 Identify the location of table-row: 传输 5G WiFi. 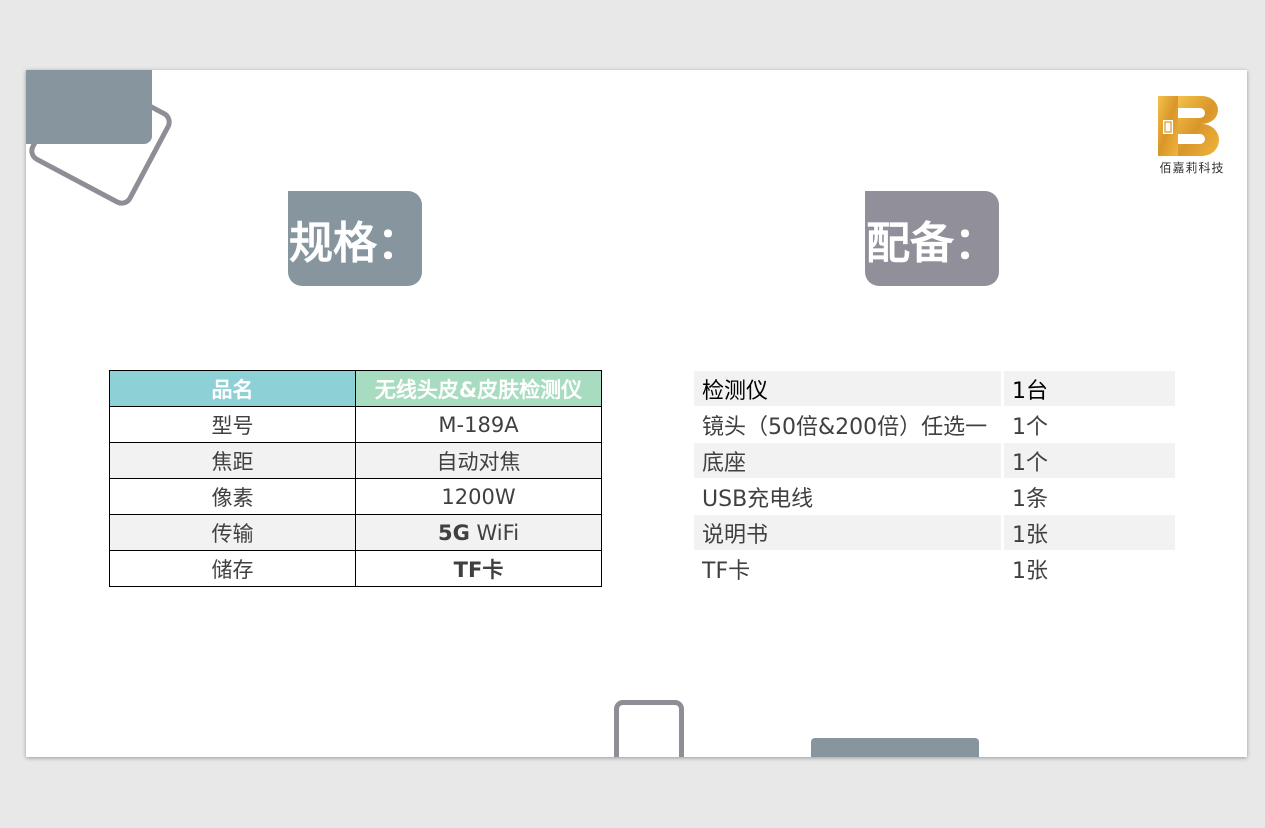
(355, 532).